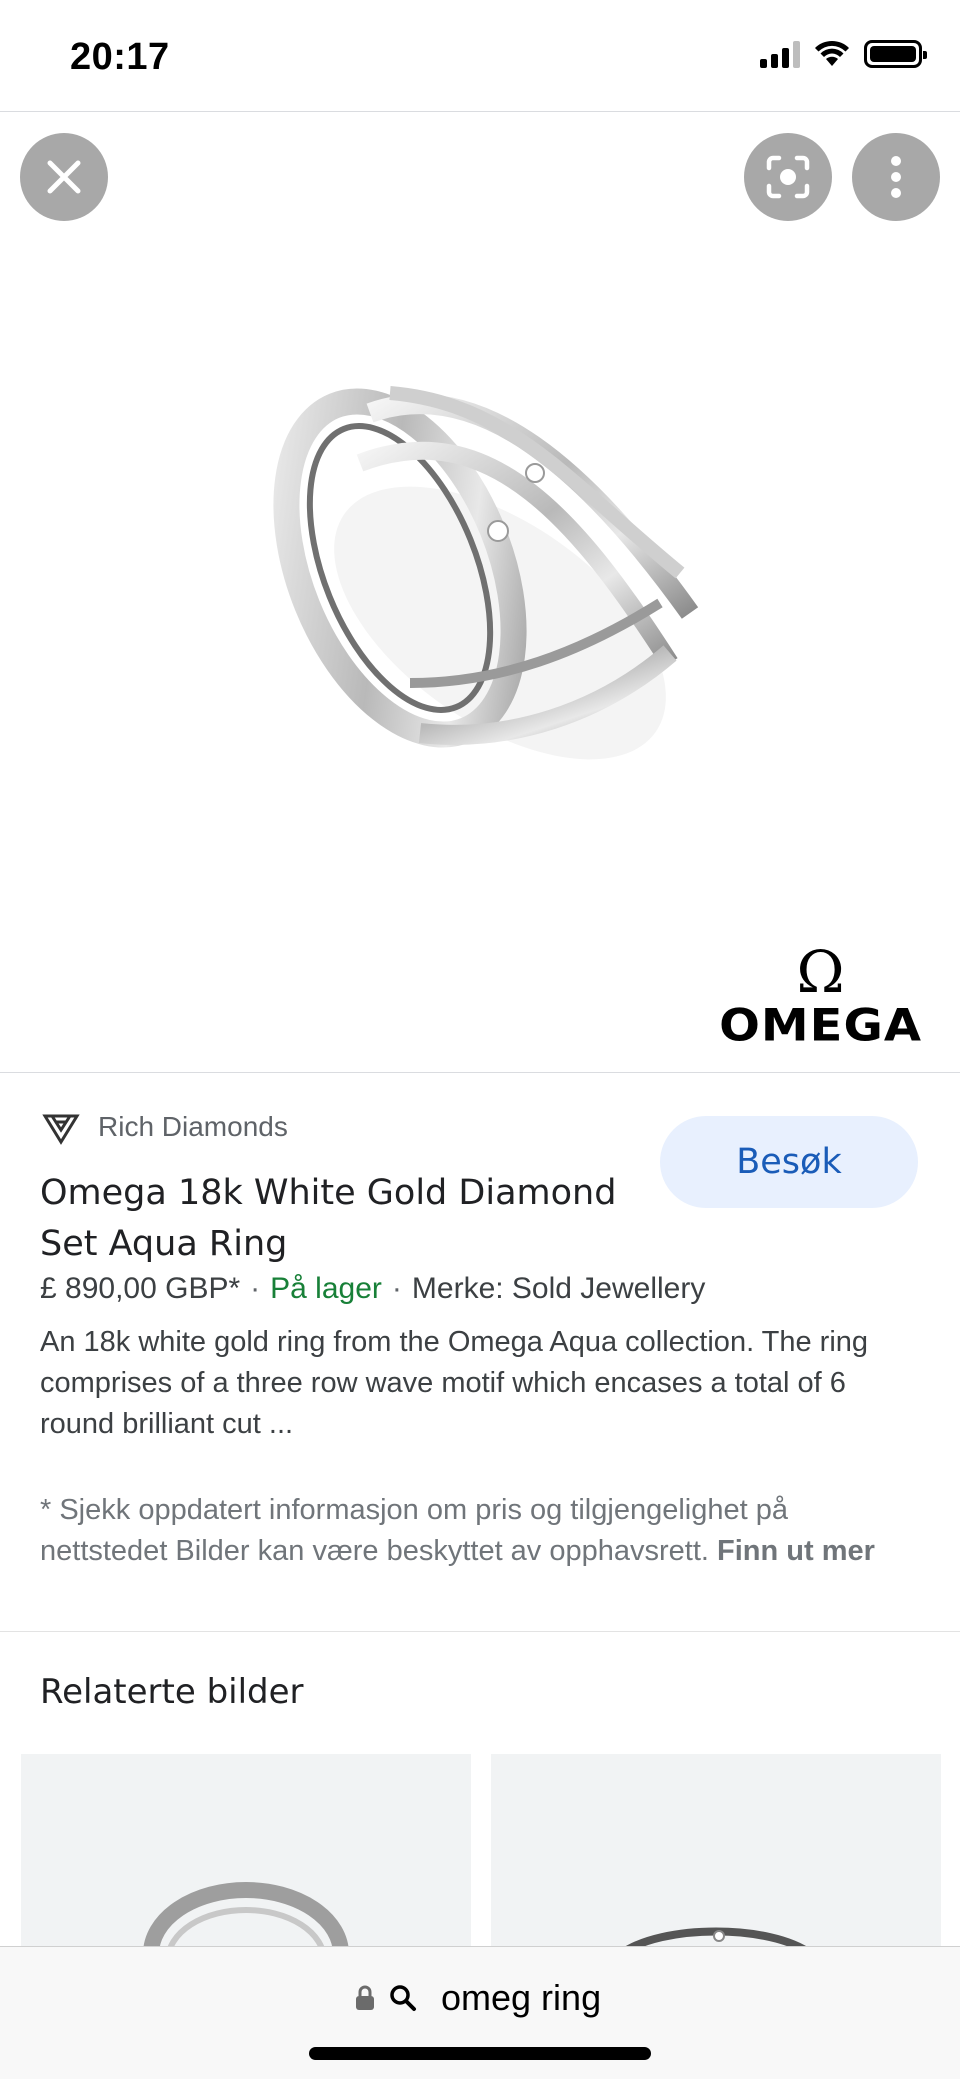 This screenshot has width=960, height=2079. I want to click on browser-address-bar: omeg ring, so click(480, 2012).